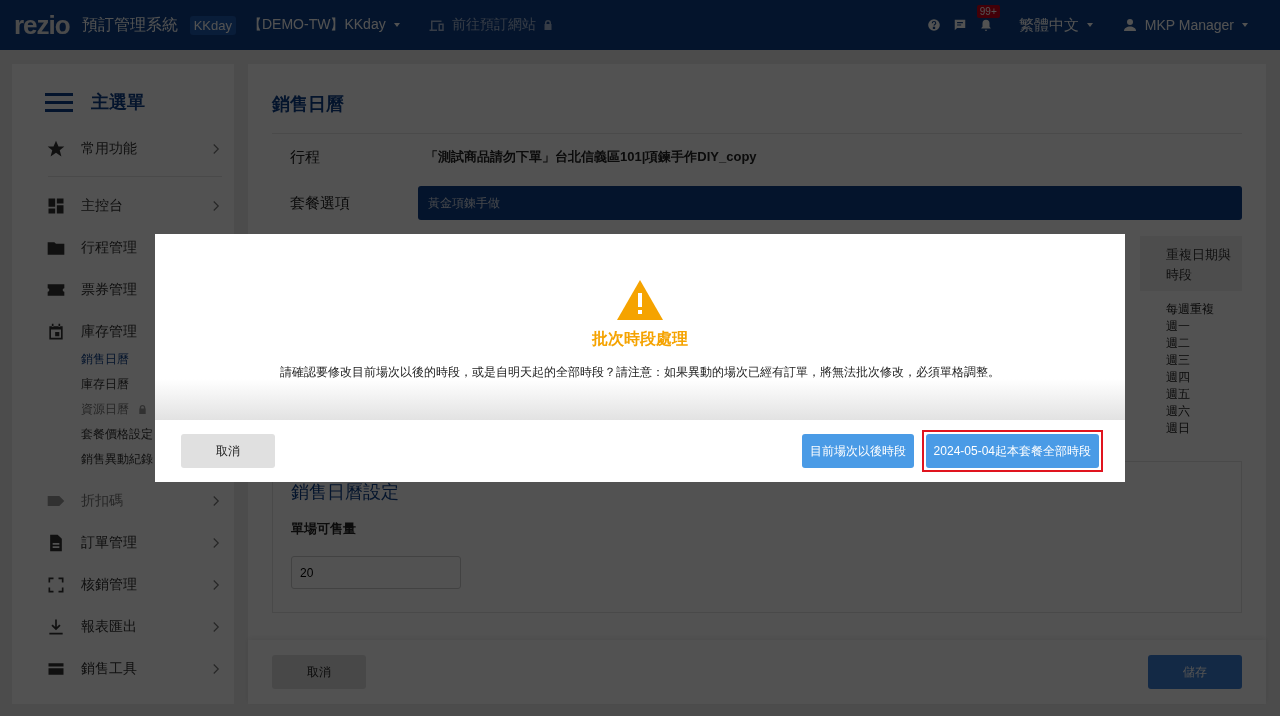 Image resolution: width=1280 pixels, height=716 pixels. Describe the element at coordinates (591, 157) in the screenshot. I see `tour-name: 「測試商品請勿下單」台北信義區101|項鍊手作DIY_copy` at that location.